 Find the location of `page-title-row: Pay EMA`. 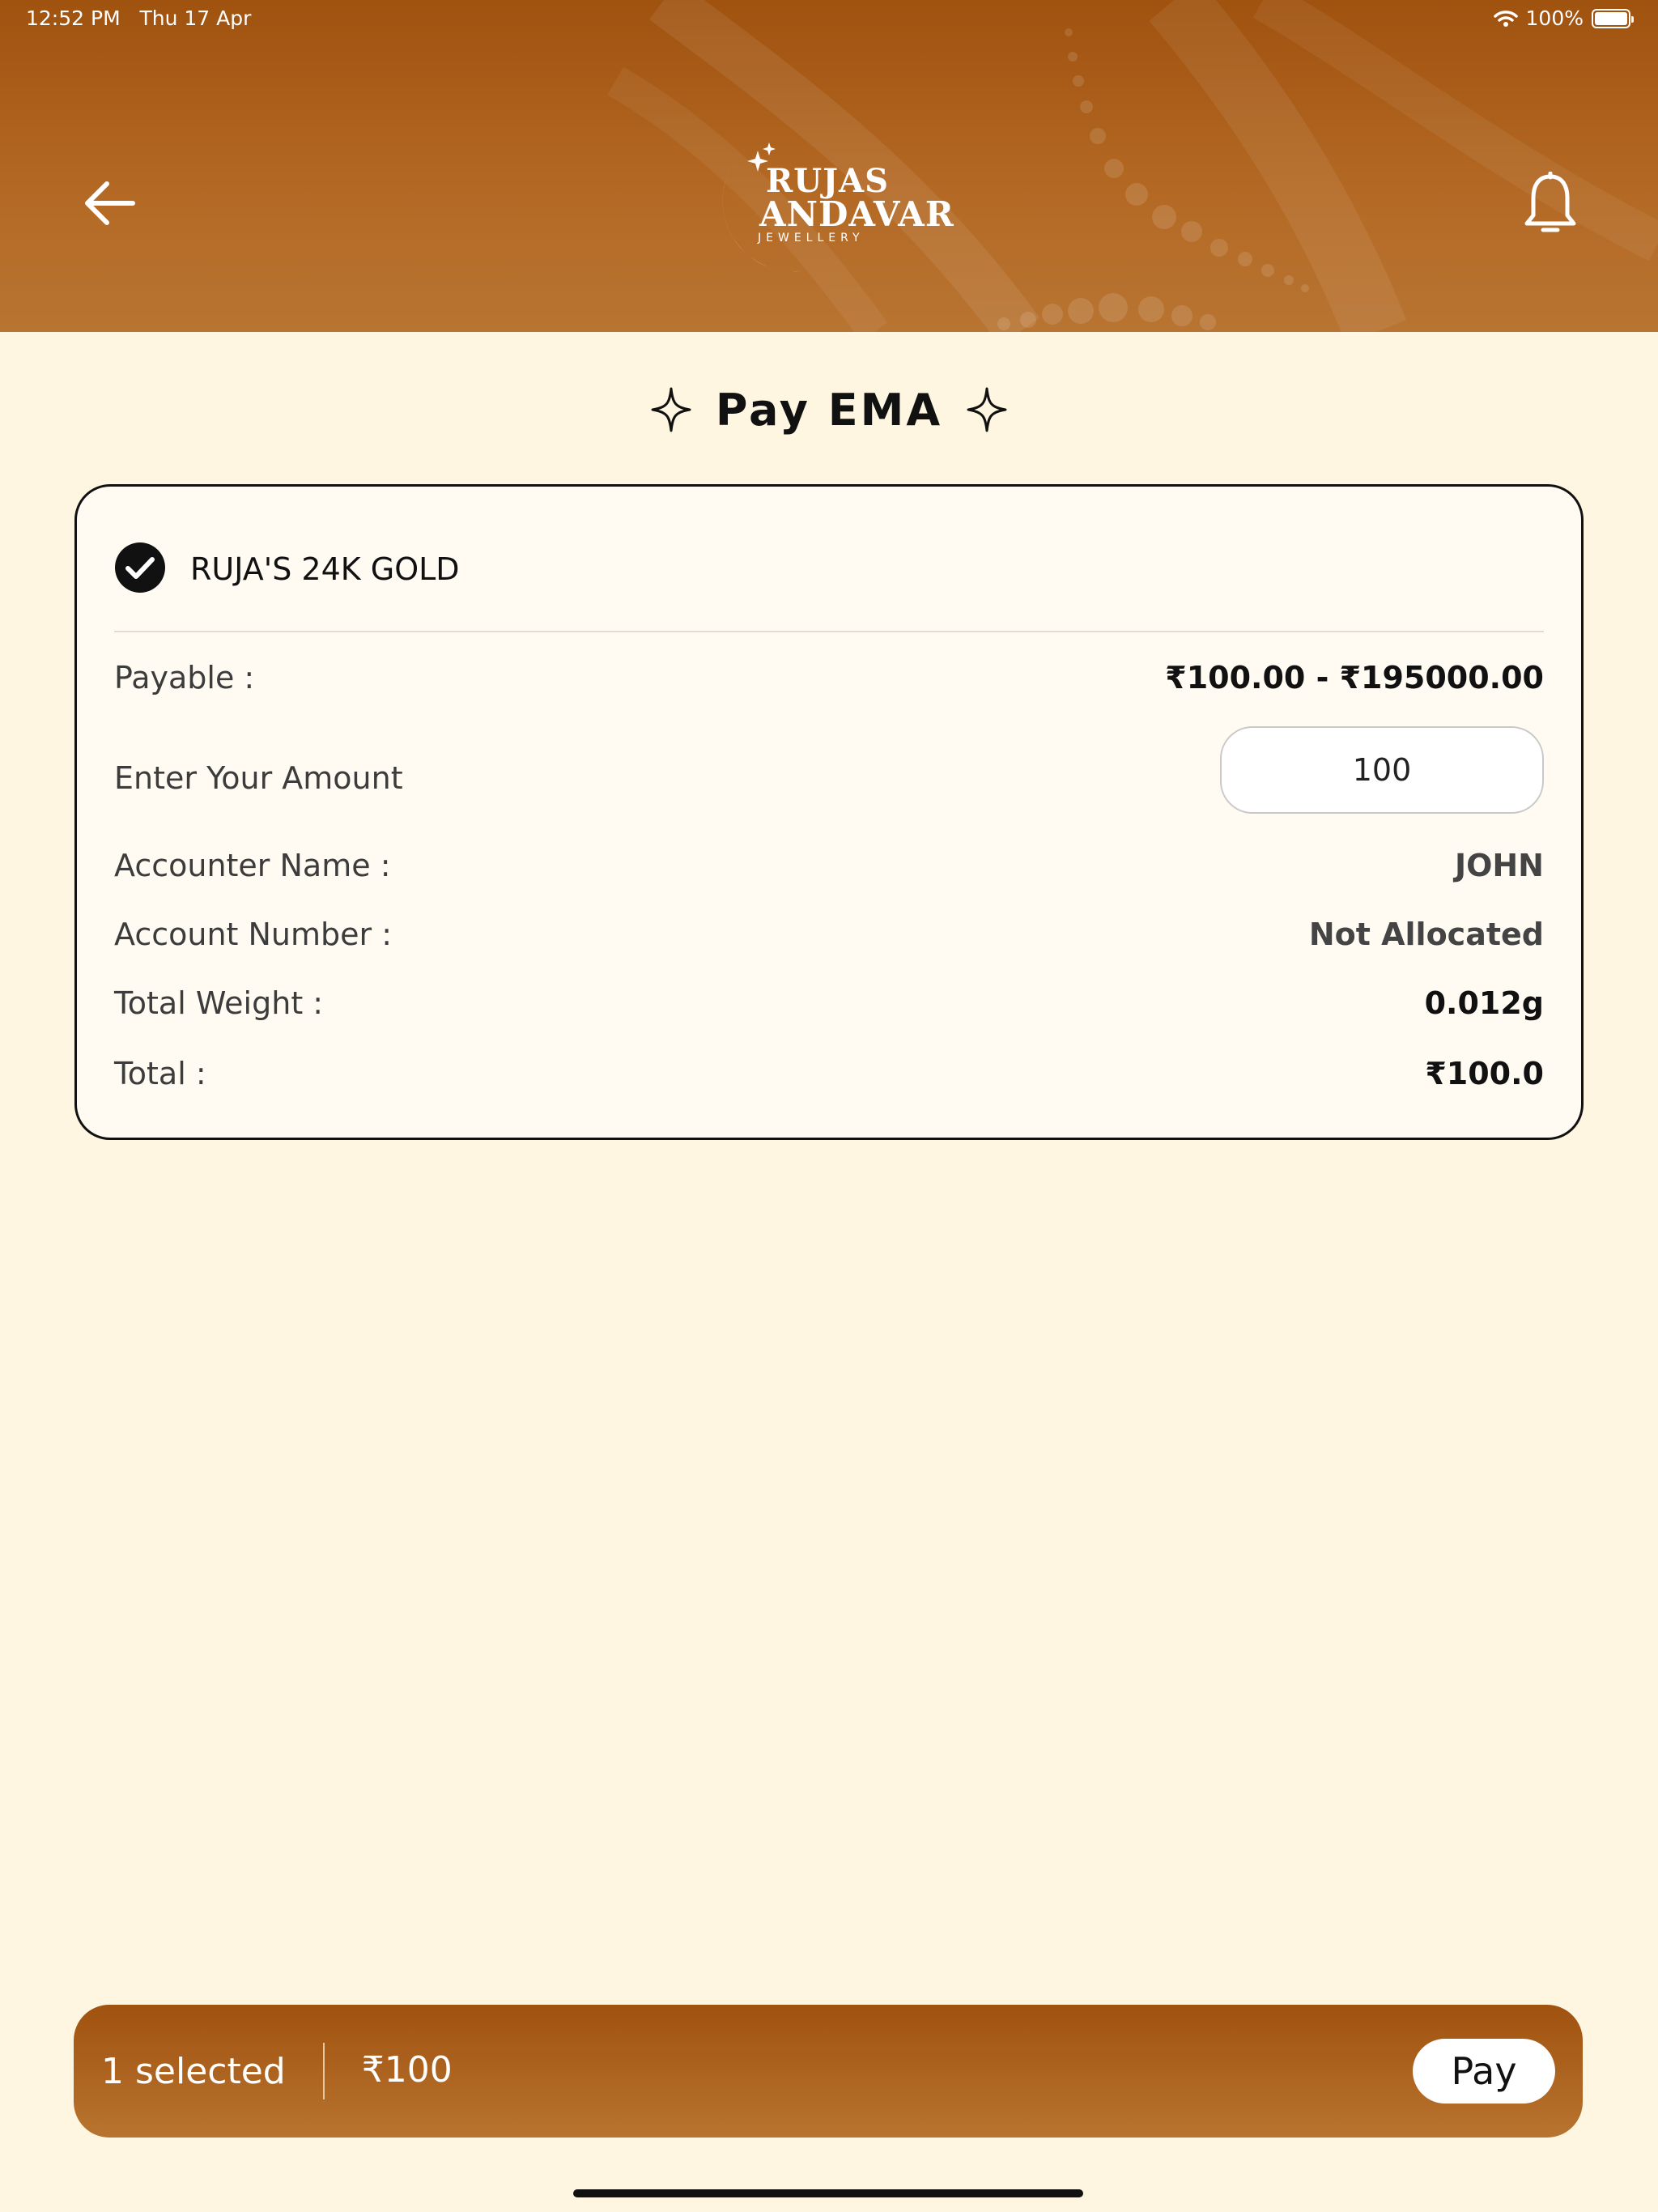

page-title-row: Pay EMA is located at coordinates (829, 410).